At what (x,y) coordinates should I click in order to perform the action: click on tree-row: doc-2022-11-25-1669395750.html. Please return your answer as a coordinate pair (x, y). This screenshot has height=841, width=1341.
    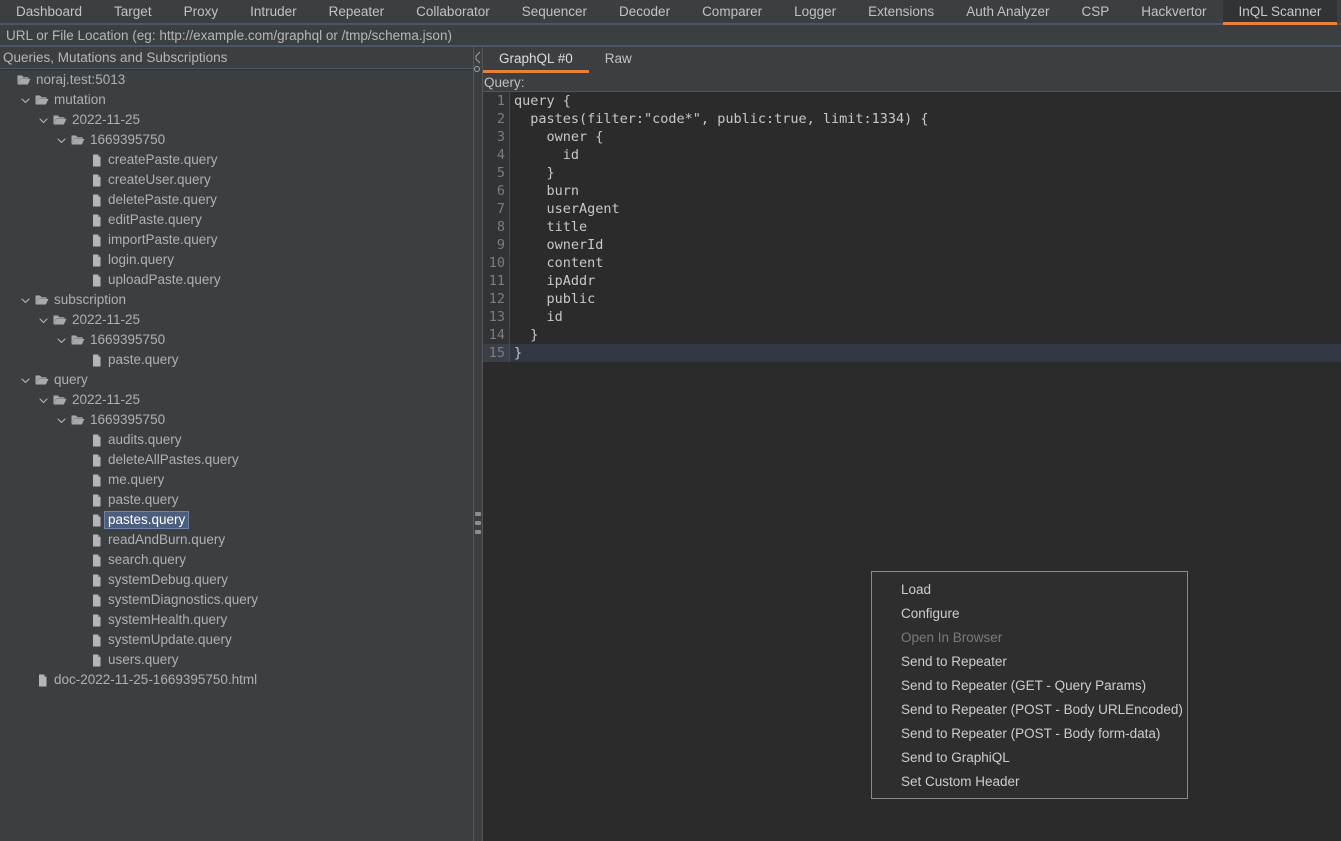
    Looking at the image, I should click on (236, 680).